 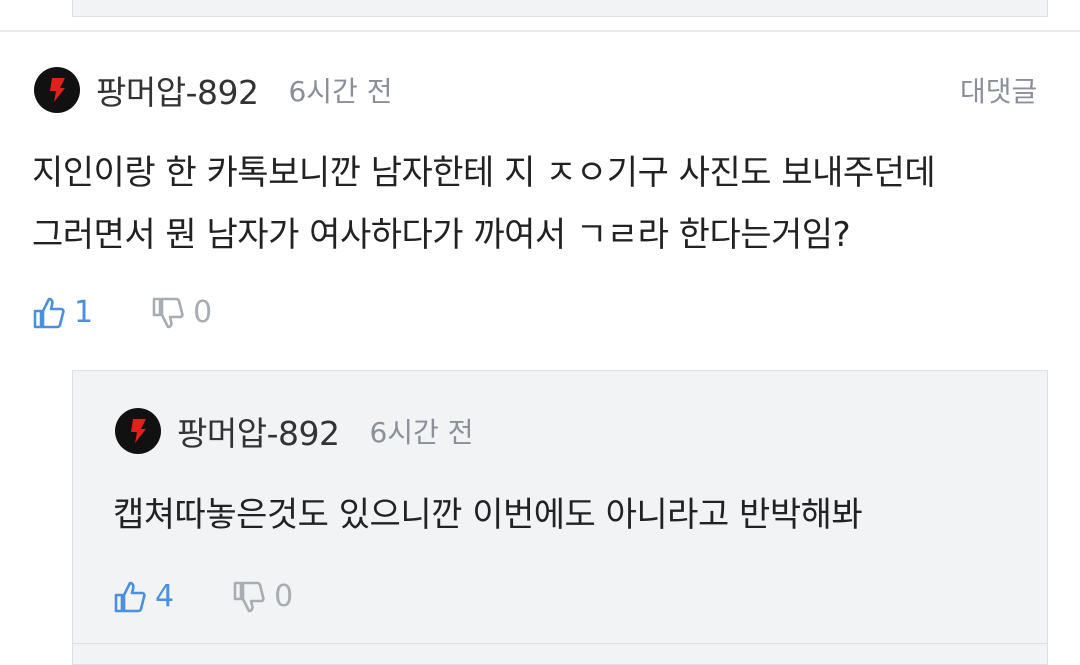 I want to click on comment-body-line-2: 그러면서 뭔 남자가 여사하다가 까여서 ㄱㄹ라 한다는거임?, so click(x=441, y=235).